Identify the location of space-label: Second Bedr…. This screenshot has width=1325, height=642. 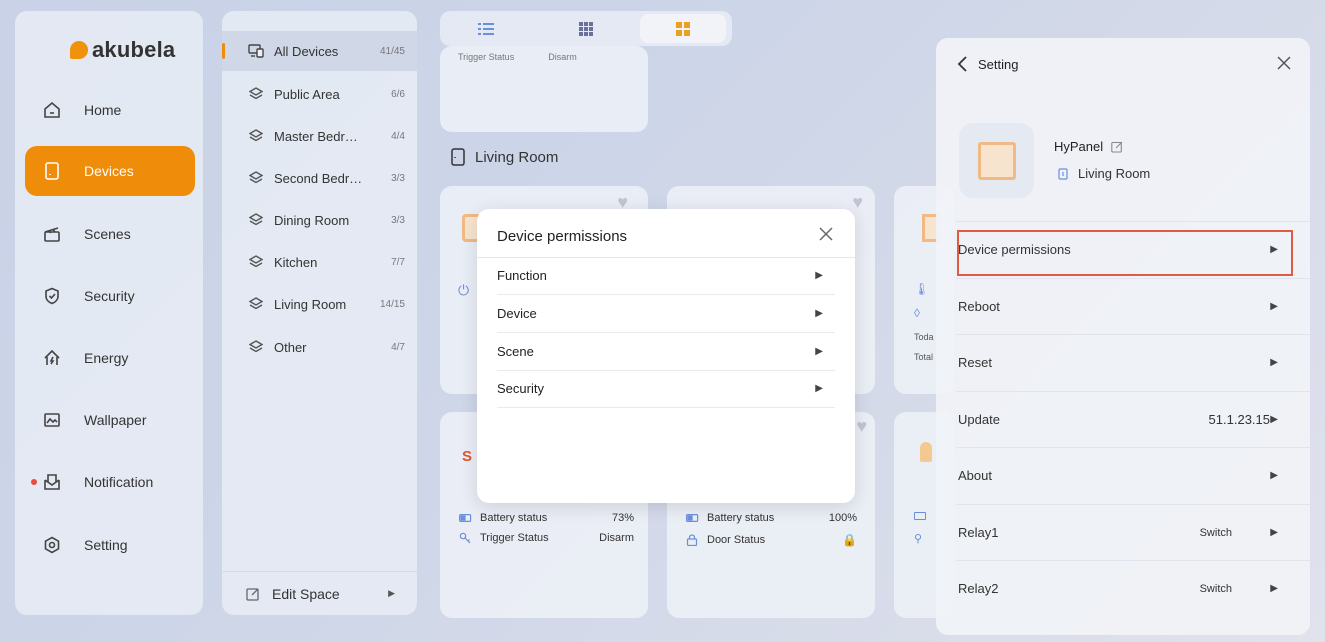
(318, 178).